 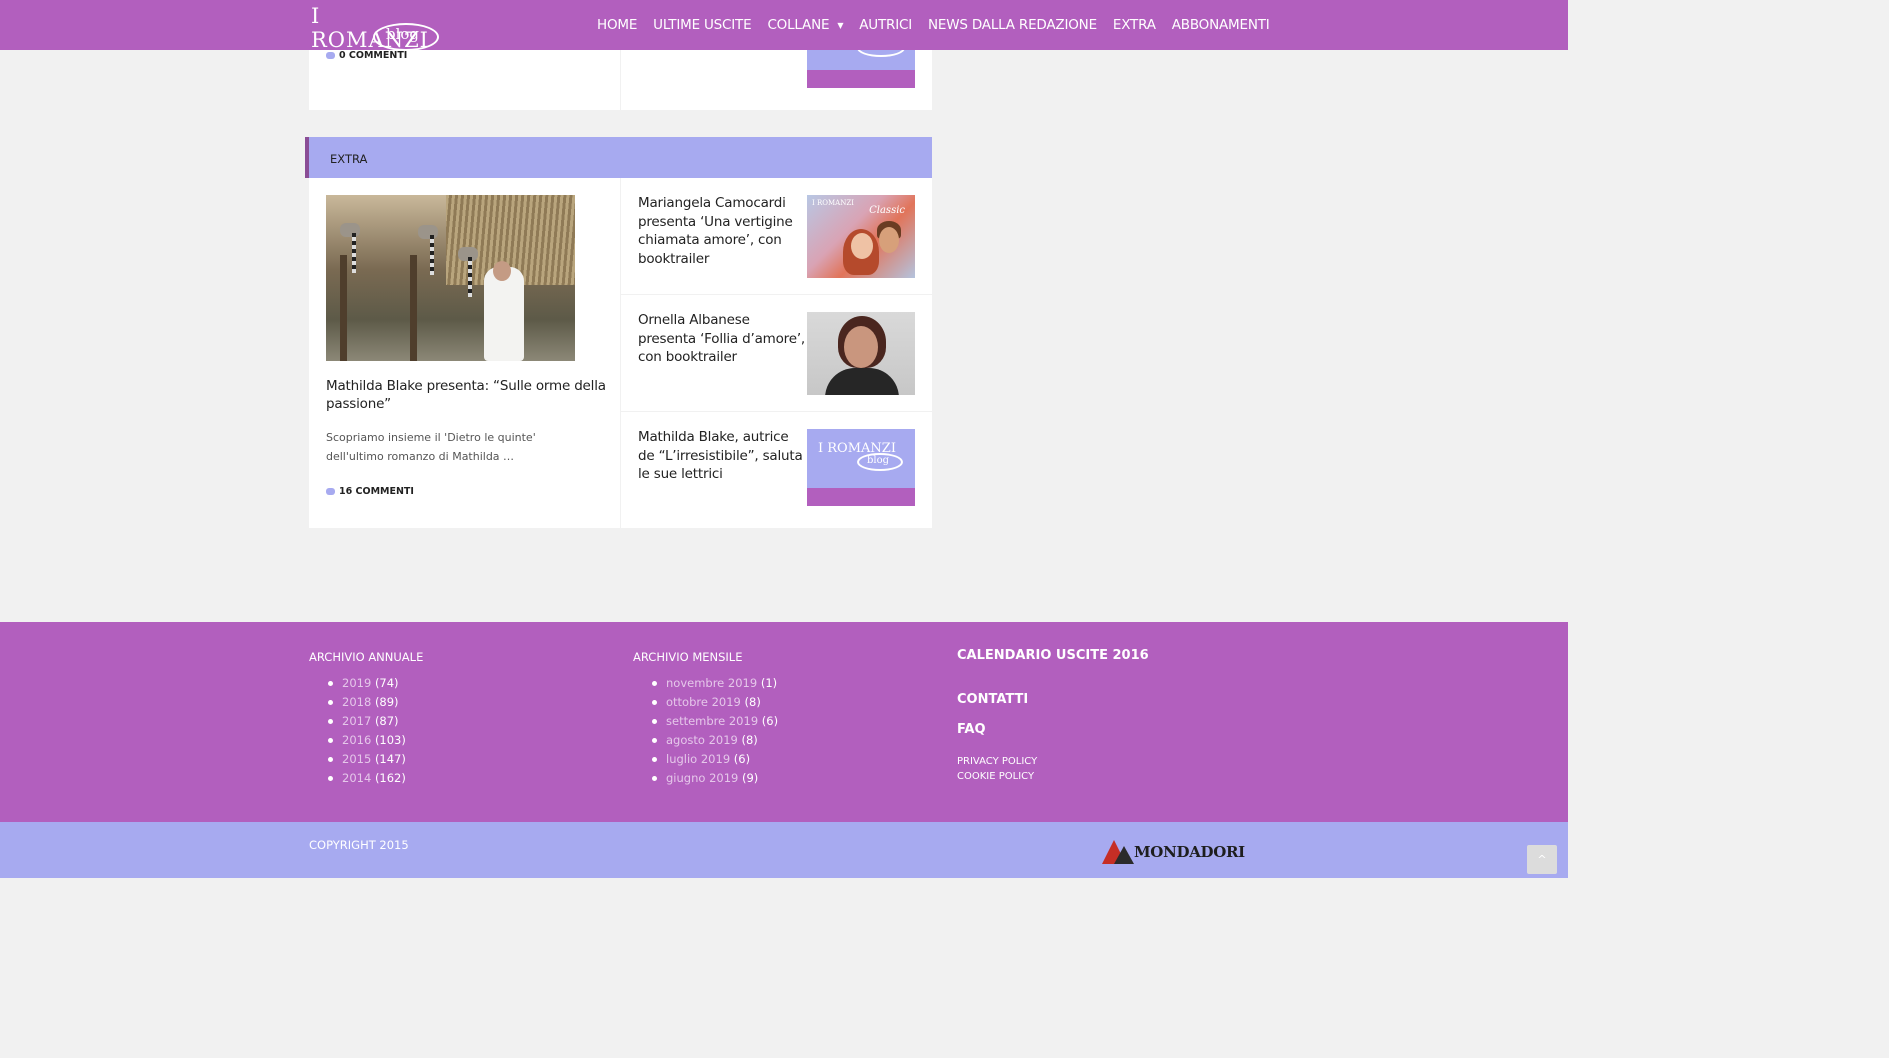 I want to click on mondadori-mark-icon, so click(x=1118, y=852).